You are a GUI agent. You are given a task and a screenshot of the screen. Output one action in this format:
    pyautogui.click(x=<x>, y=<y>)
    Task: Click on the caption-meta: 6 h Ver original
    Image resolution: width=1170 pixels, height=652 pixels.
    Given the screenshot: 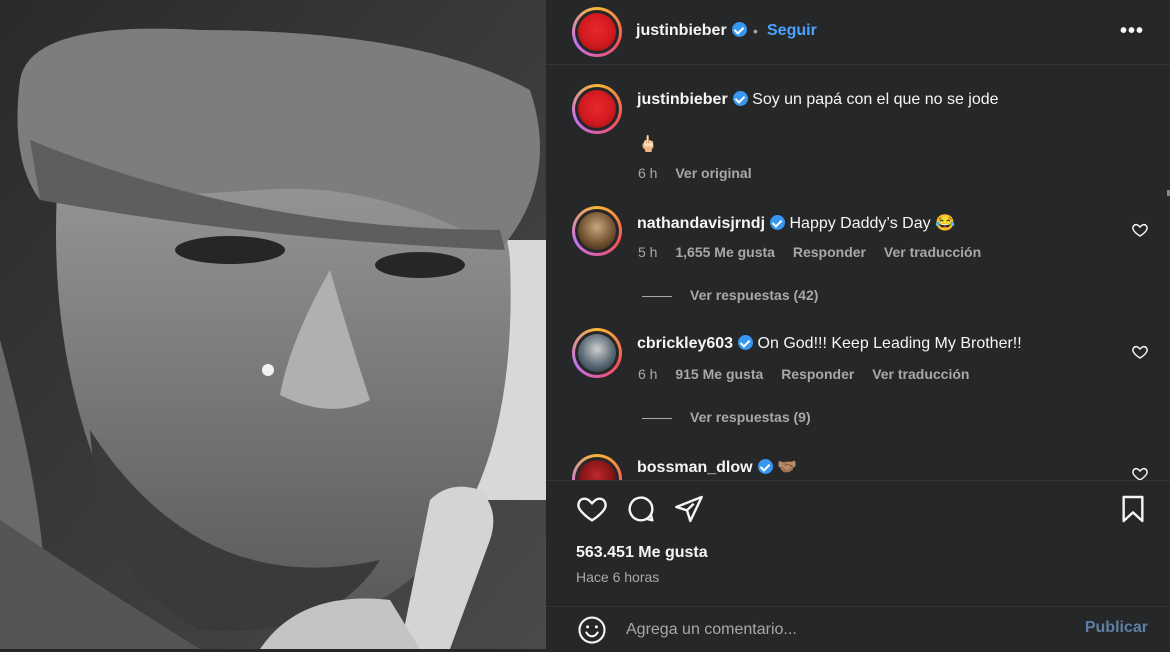 What is the action you would take?
    pyautogui.click(x=702, y=173)
    